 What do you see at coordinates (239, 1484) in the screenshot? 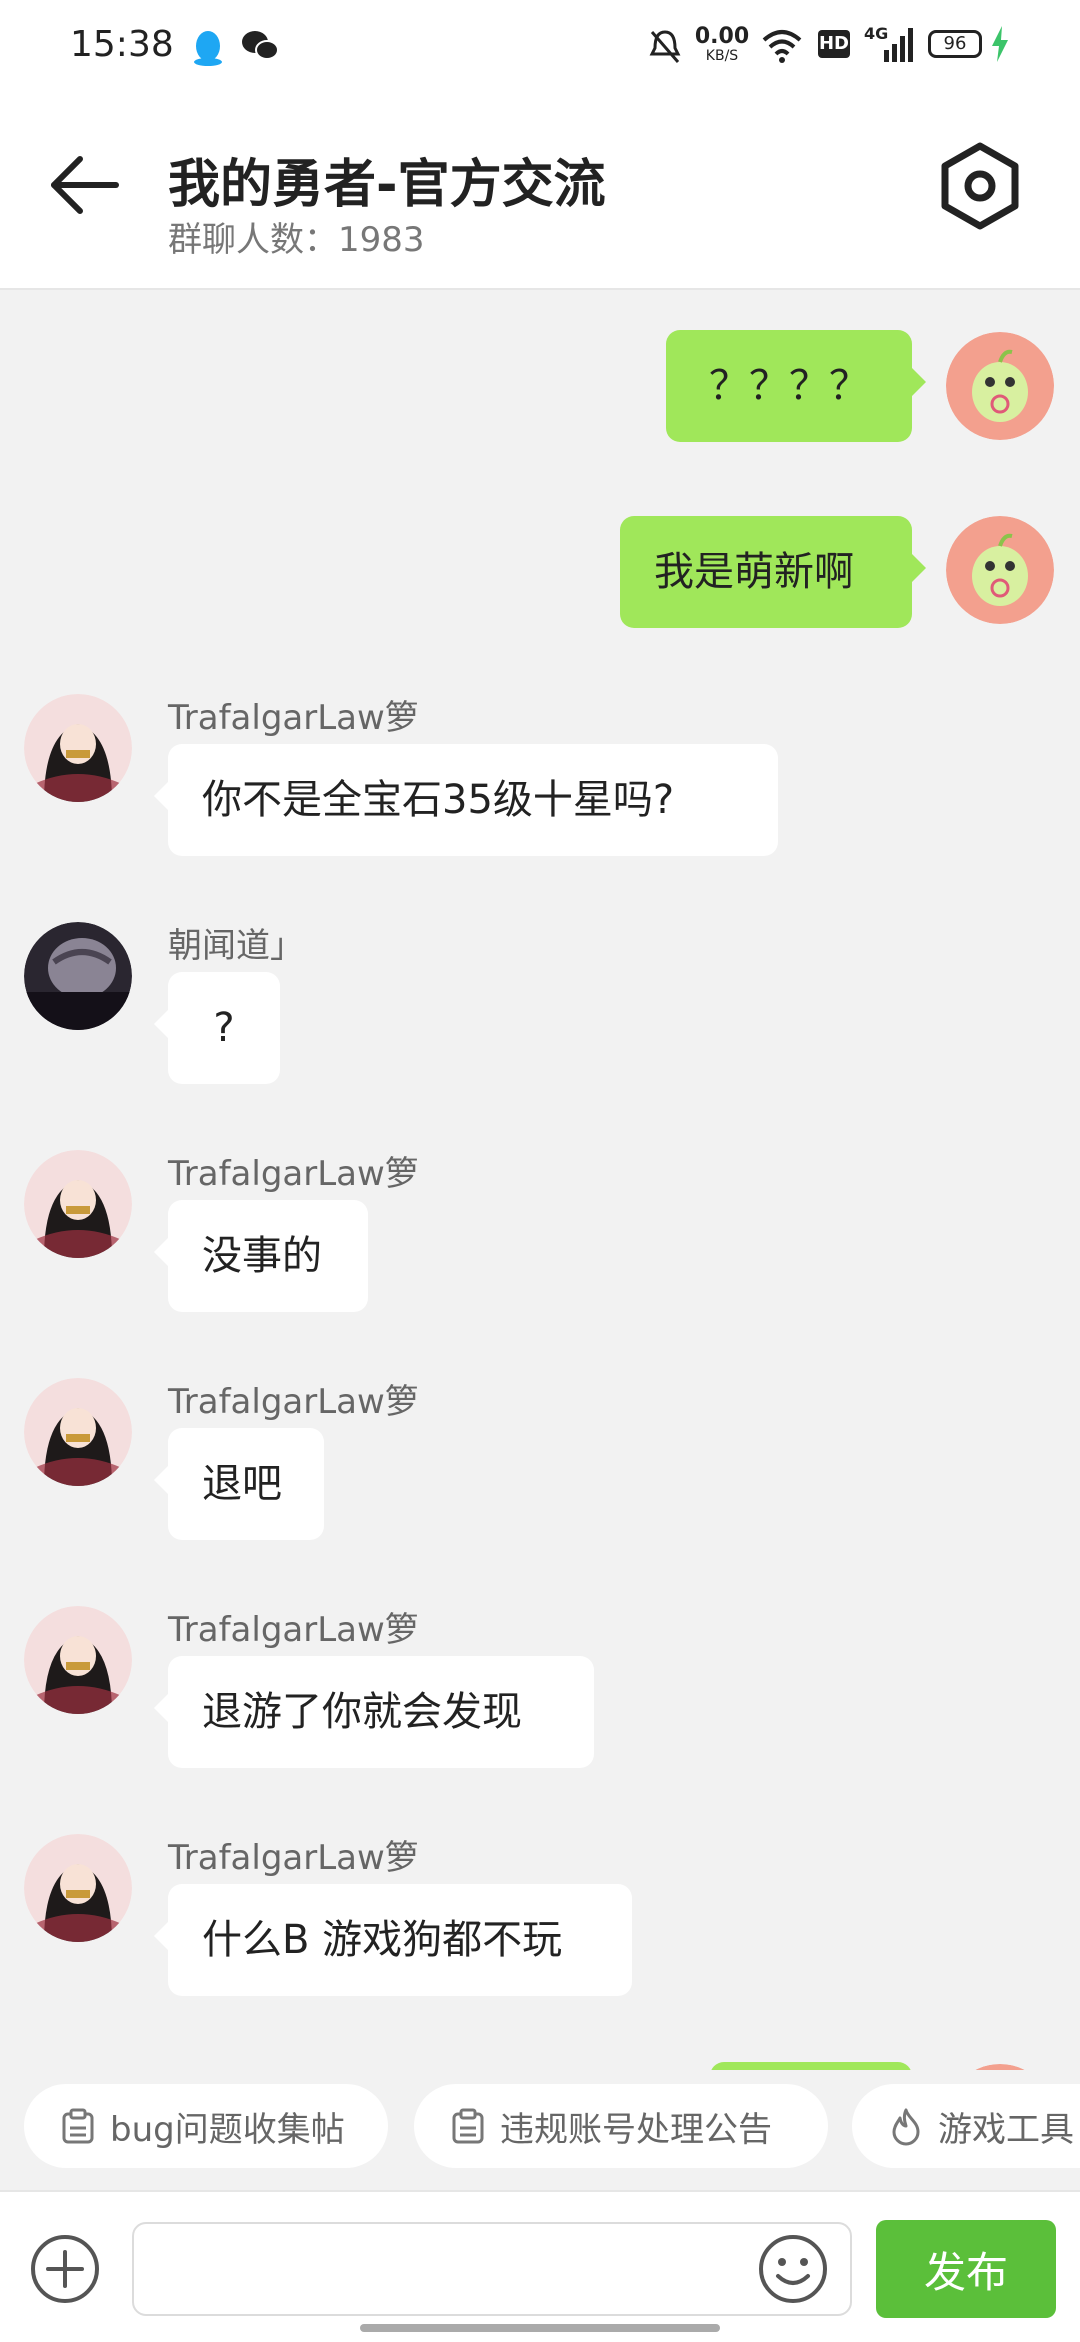
I see `incoming-message-bubble: 退吧` at bounding box center [239, 1484].